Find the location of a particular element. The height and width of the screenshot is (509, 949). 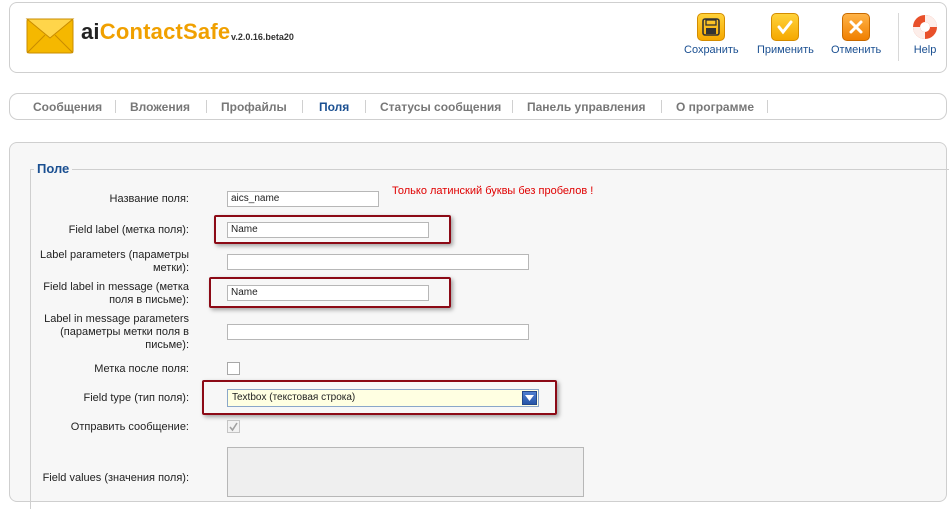

msg-params-line: (параметры метки поля в is located at coordinates (124, 332).